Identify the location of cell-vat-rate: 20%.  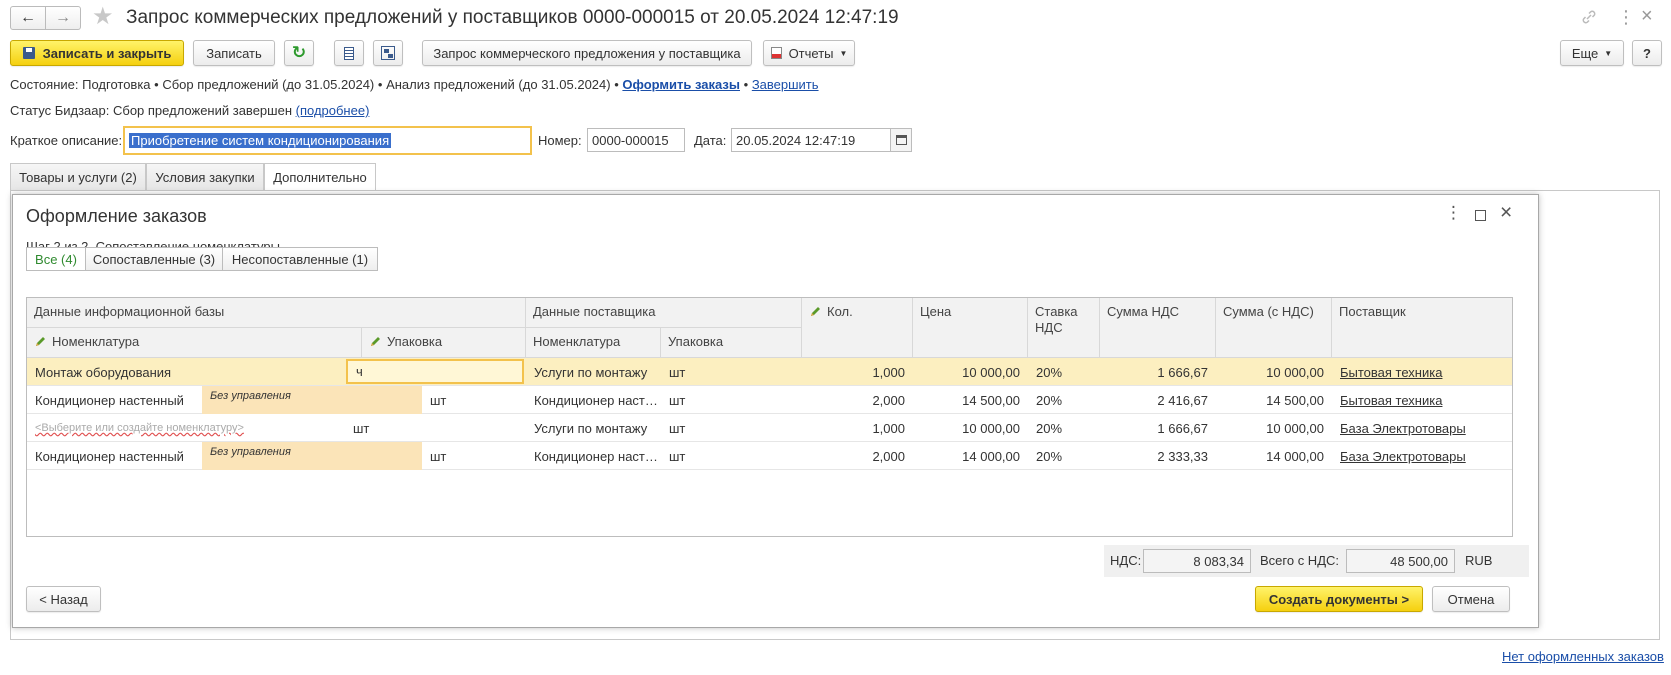
(1049, 372).